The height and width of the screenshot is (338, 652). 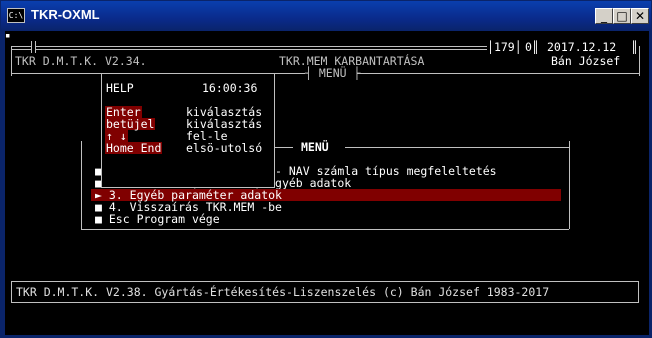 I want to click on header-counter-2: 0║, so click(x=532, y=47).